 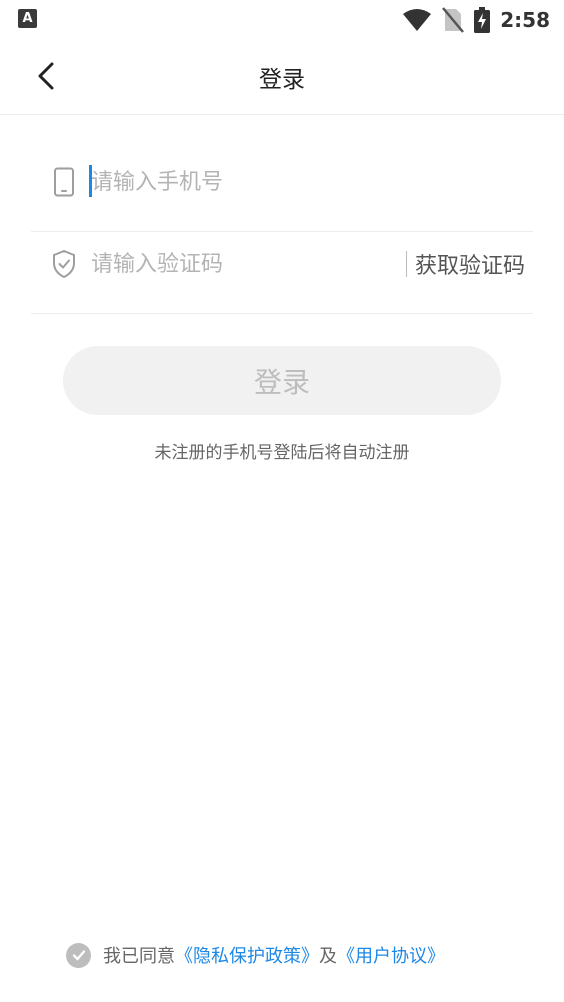 I want to click on status-bar: A 2:58, so click(x=282, y=20).